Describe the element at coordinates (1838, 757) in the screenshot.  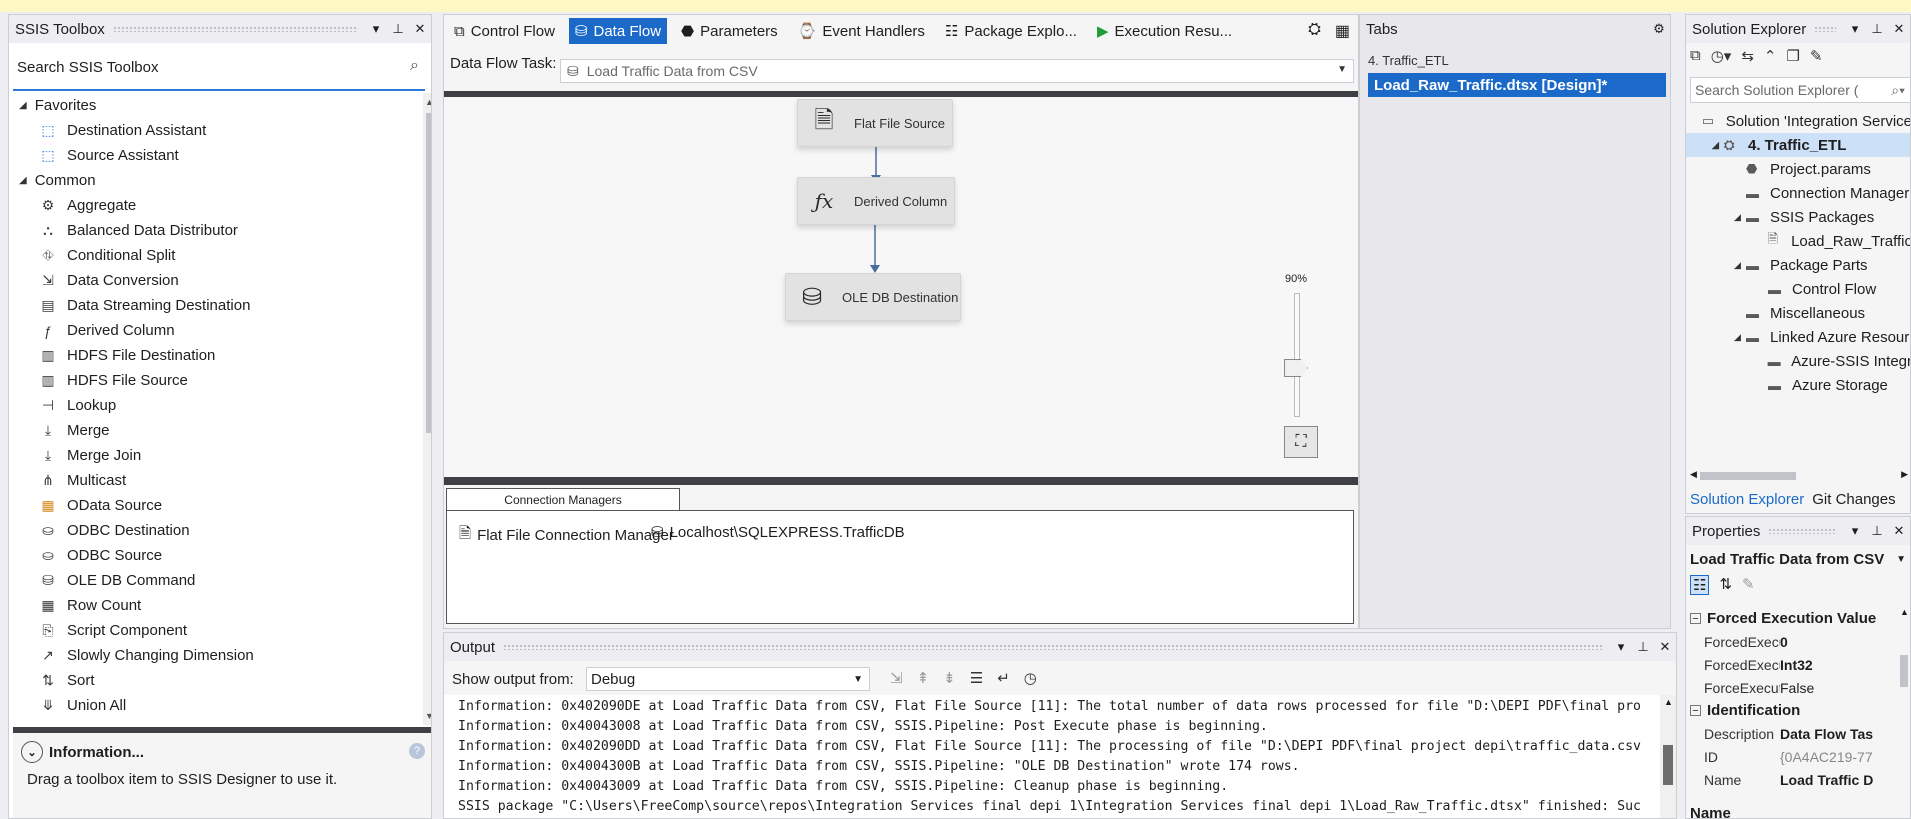
I see `property-value: {0A4AC219-77` at that location.